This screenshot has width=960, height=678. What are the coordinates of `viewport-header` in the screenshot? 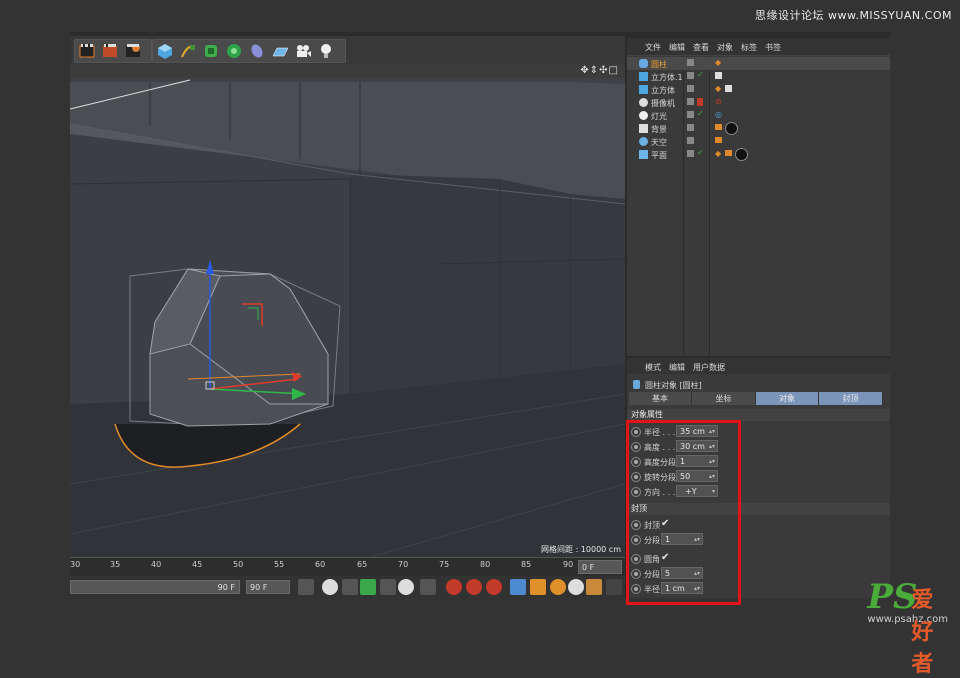 It's located at (347, 71).